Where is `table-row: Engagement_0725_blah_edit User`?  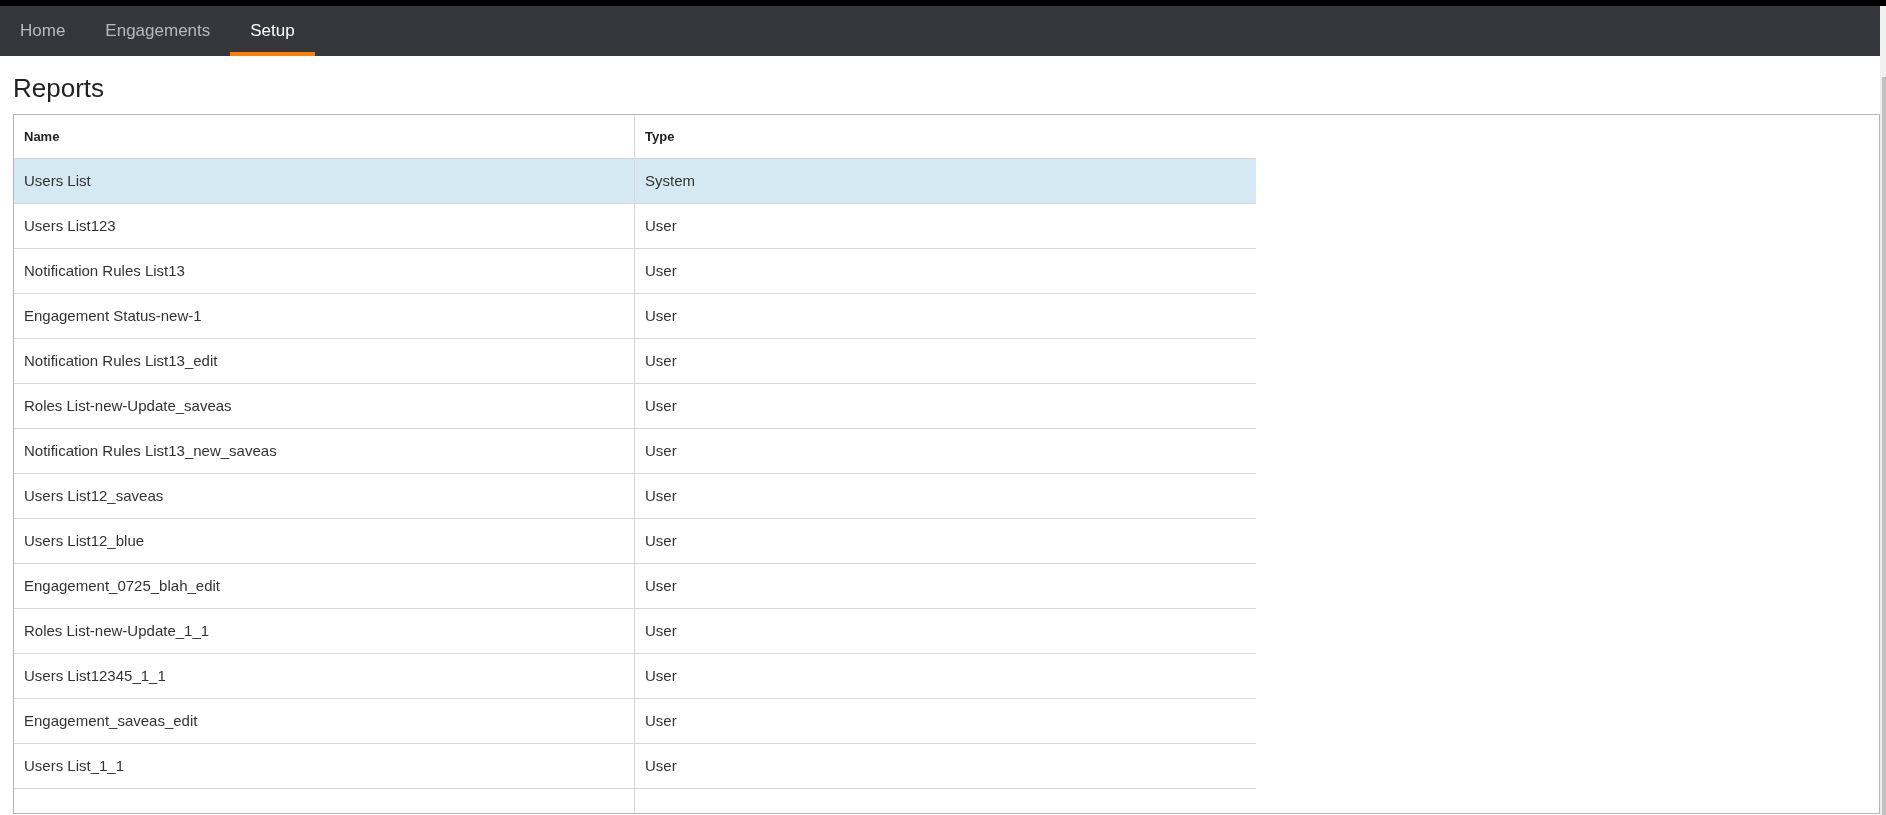 table-row: Engagement_0725_blah_edit User is located at coordinates (635, 586).